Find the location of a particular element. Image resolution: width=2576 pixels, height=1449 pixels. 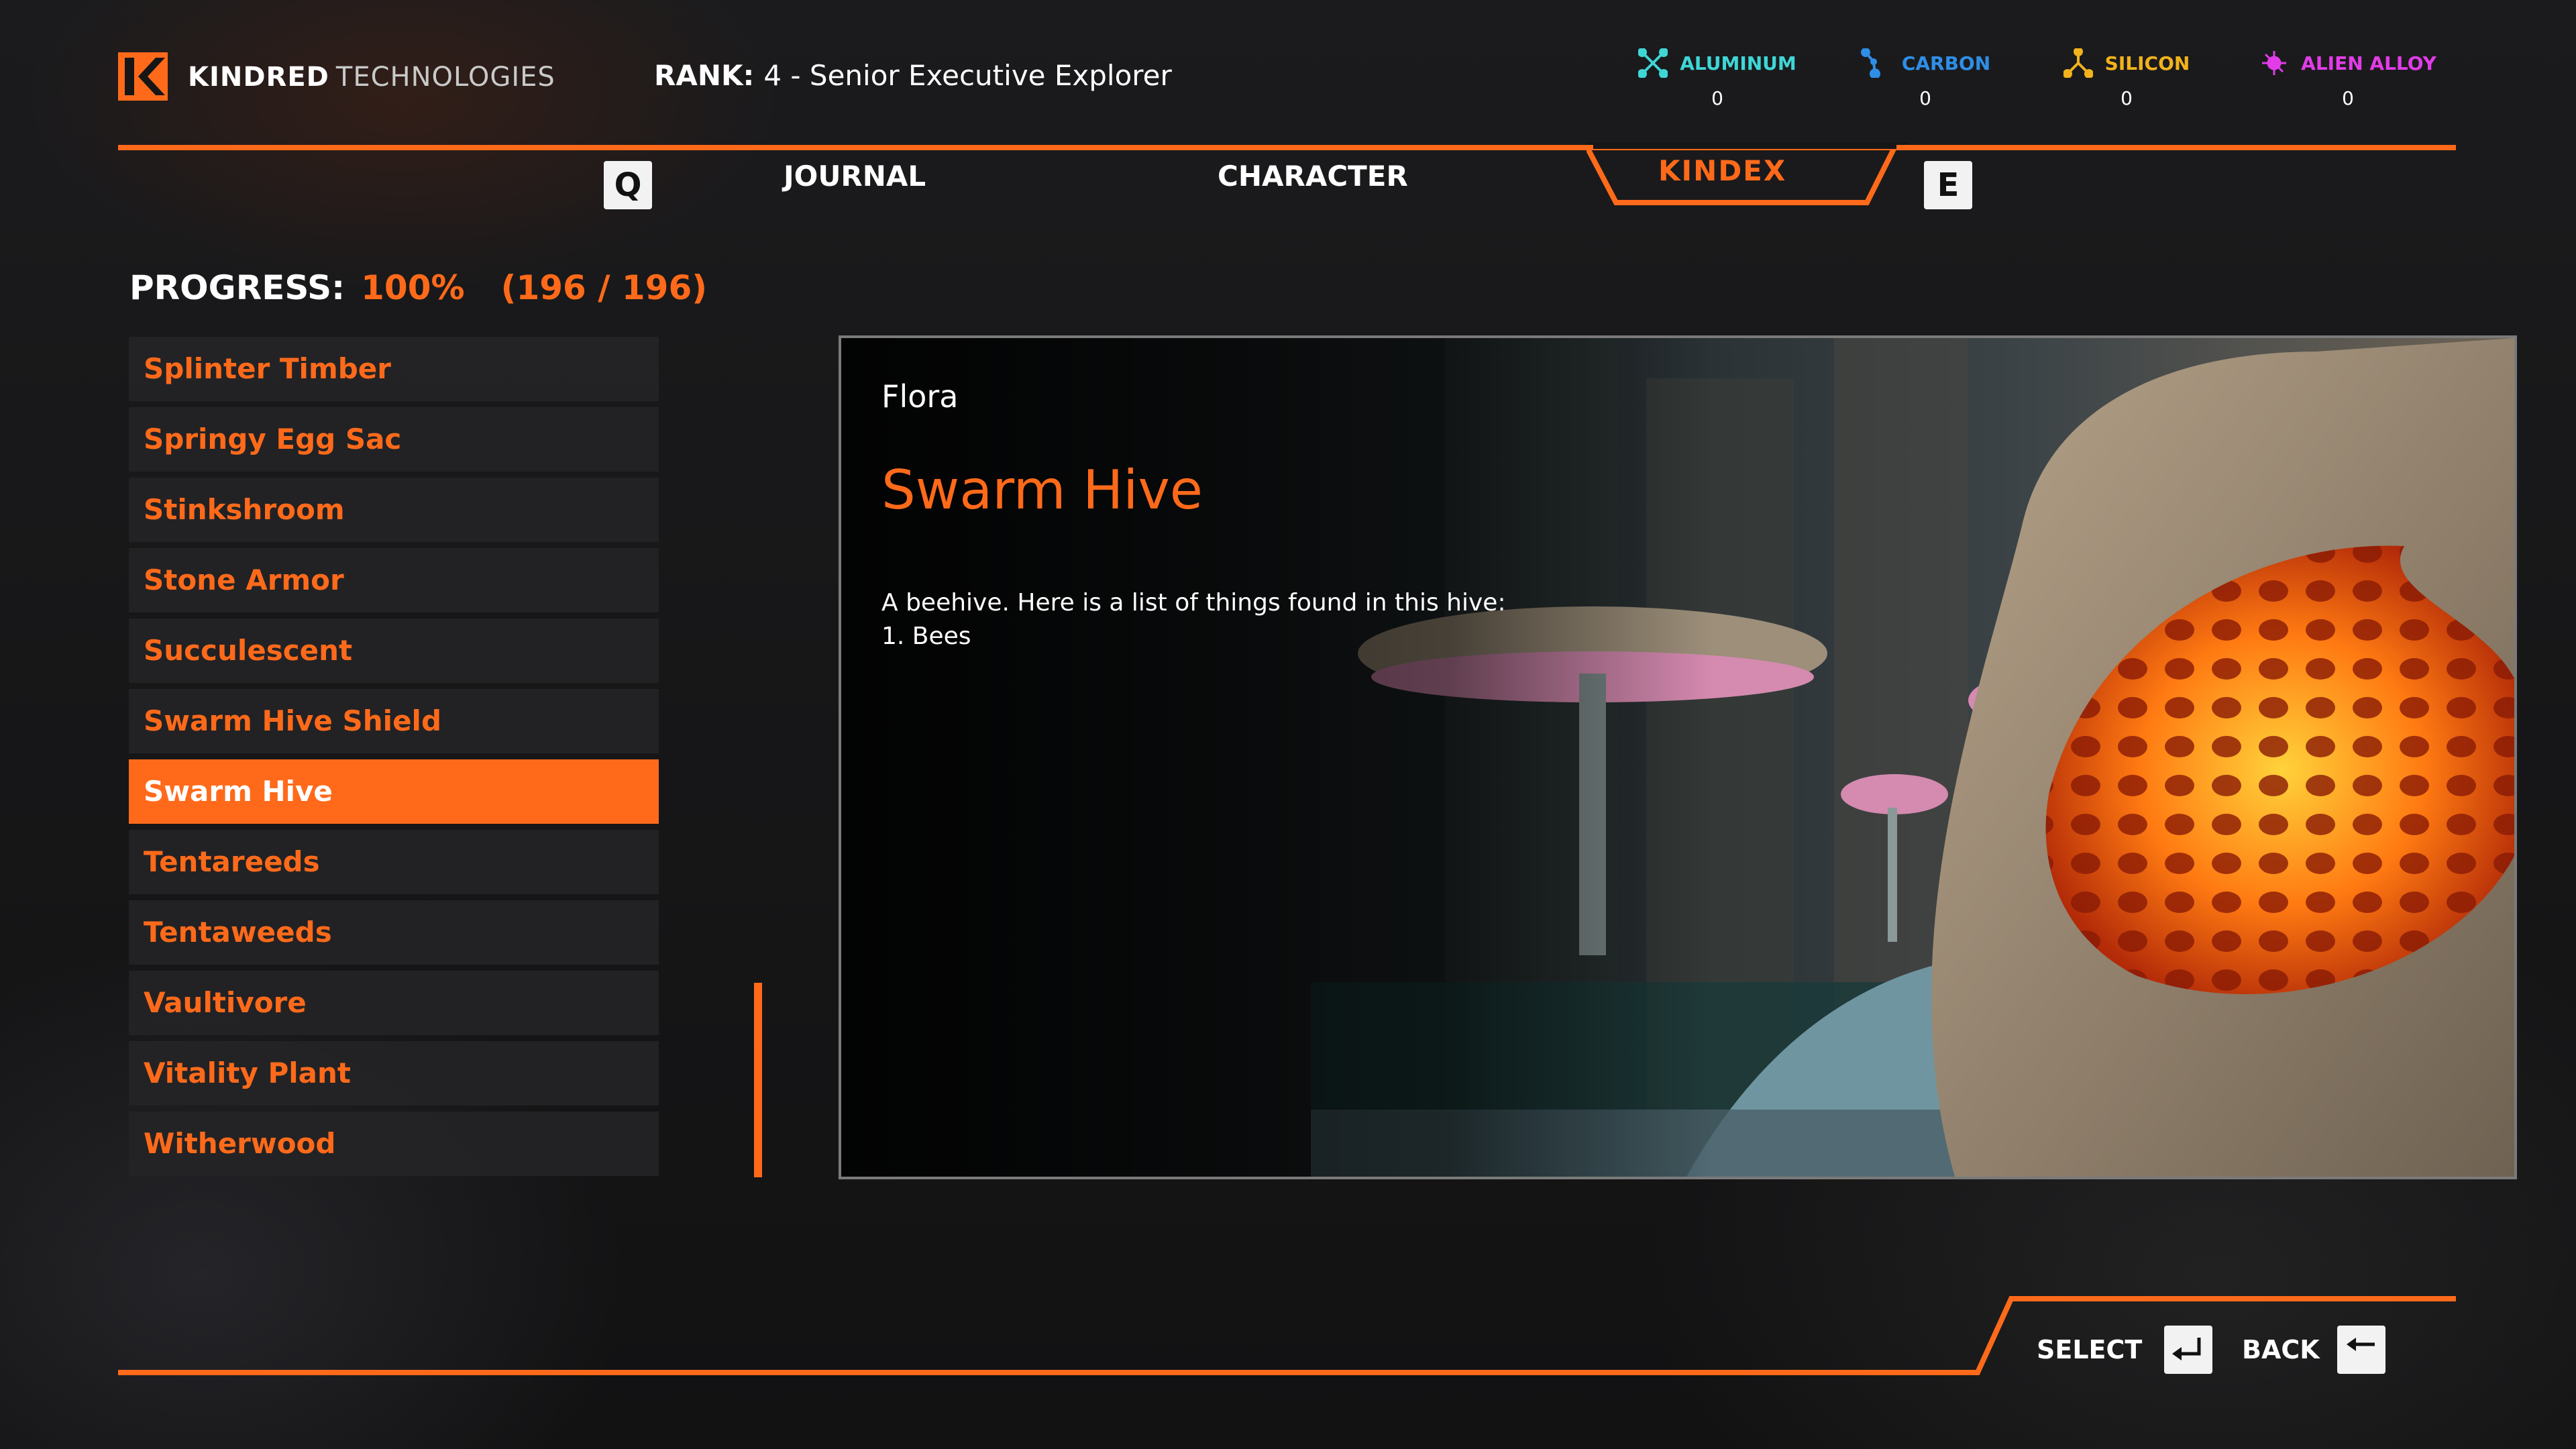

list-item-vitality-plant: Vitality Plant is located at coordinates (394, 1073).